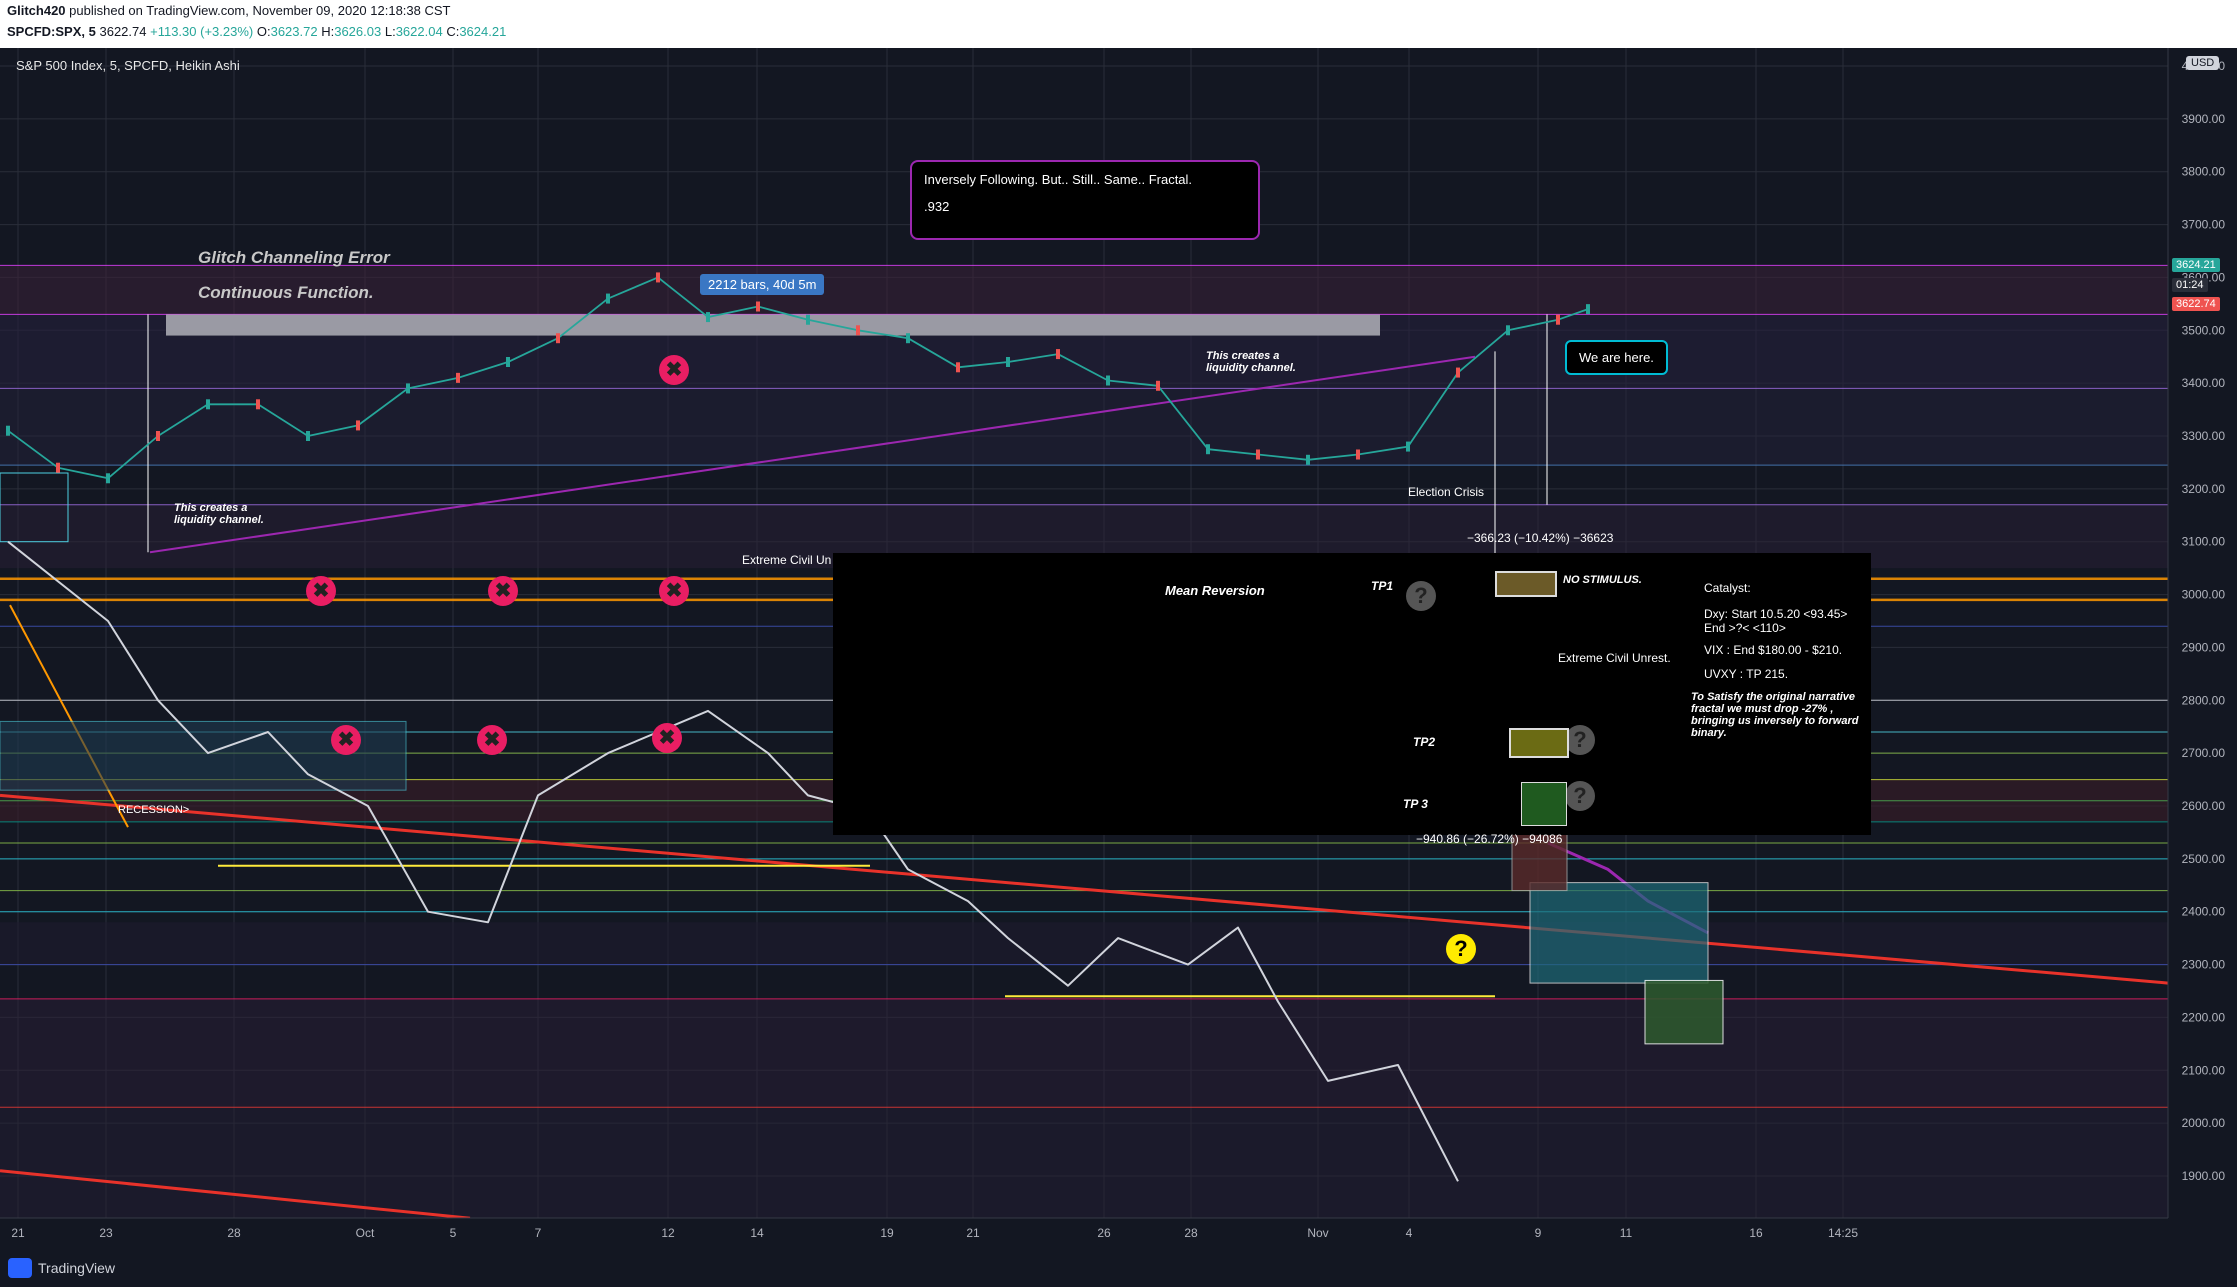  Describe the element at coordinates (1539, 743) in the screenshot. I see `tp2-box` at that location.